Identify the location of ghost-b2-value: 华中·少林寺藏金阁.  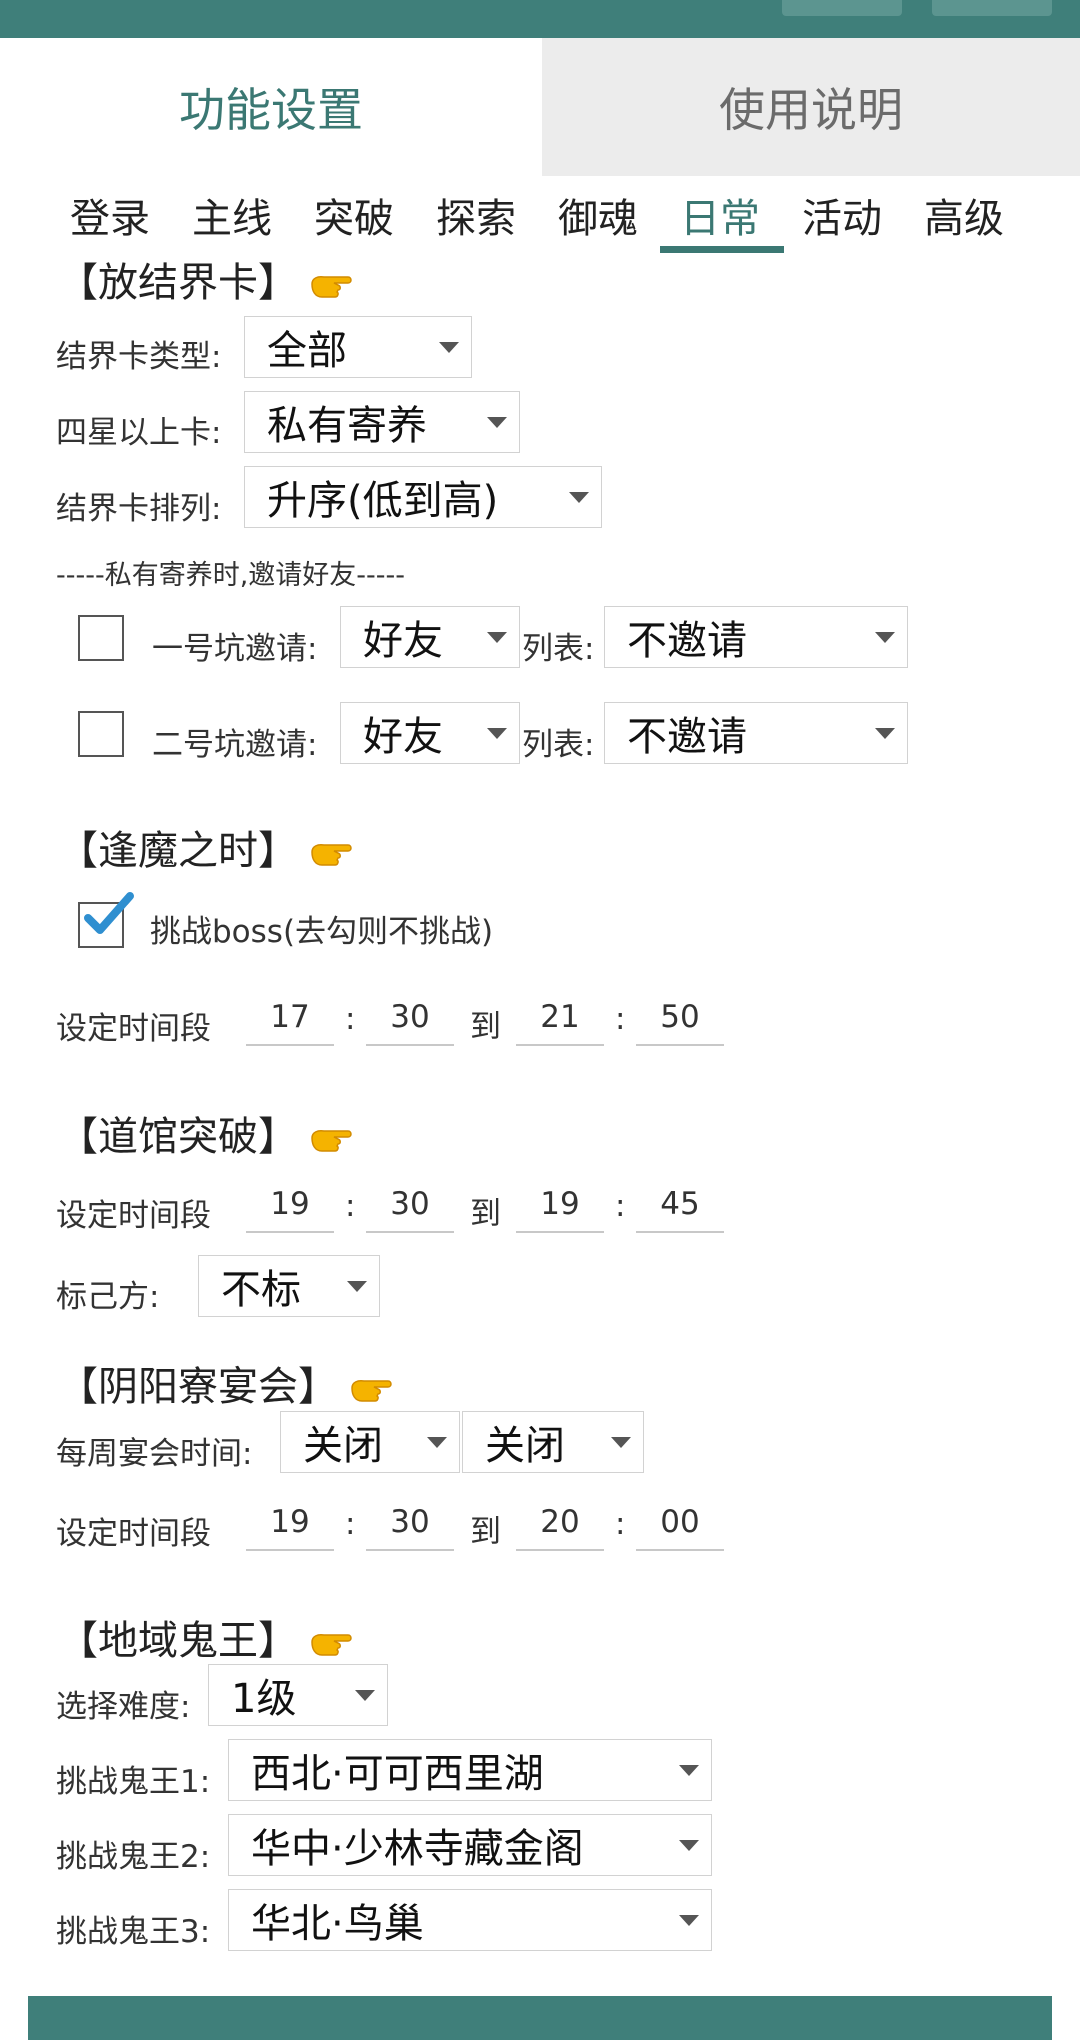
(417, 1849).